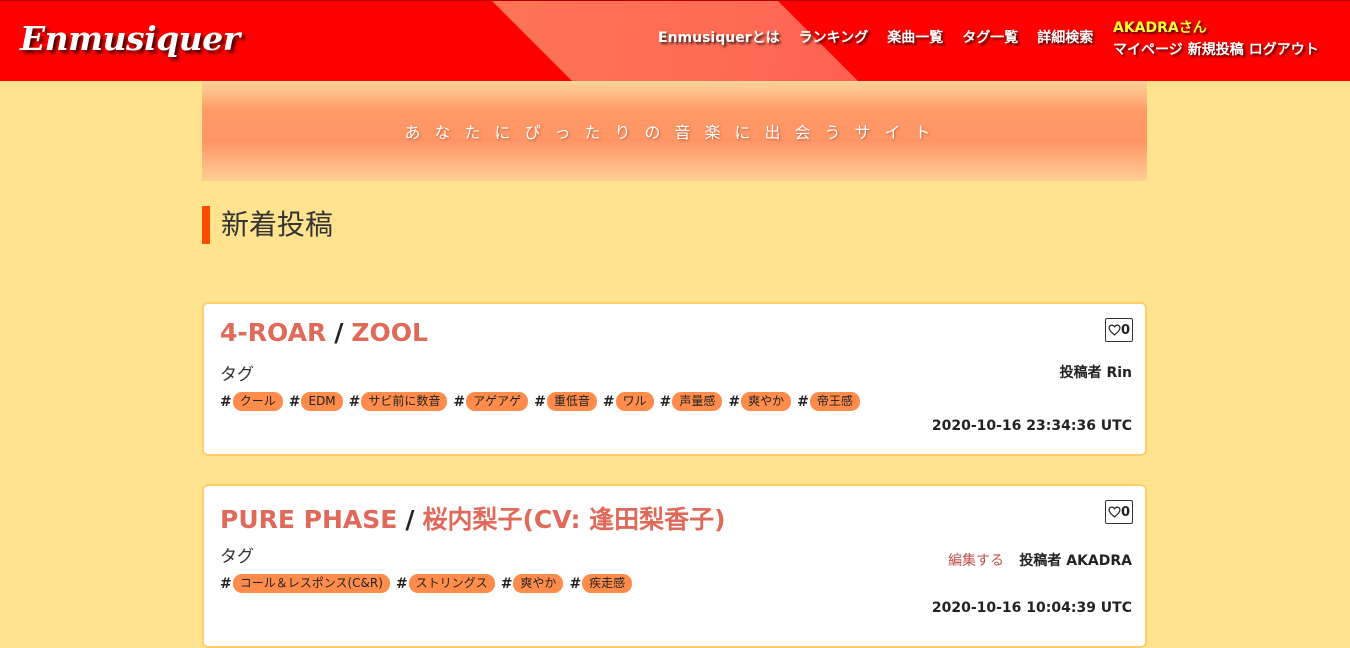 This screenshot has width=1350, height=648. Describe the element at coordinates (1031, 426) in the screenshot. I see `post-timestamp: 2020-10-16 23:34:36 UTC` at that location.